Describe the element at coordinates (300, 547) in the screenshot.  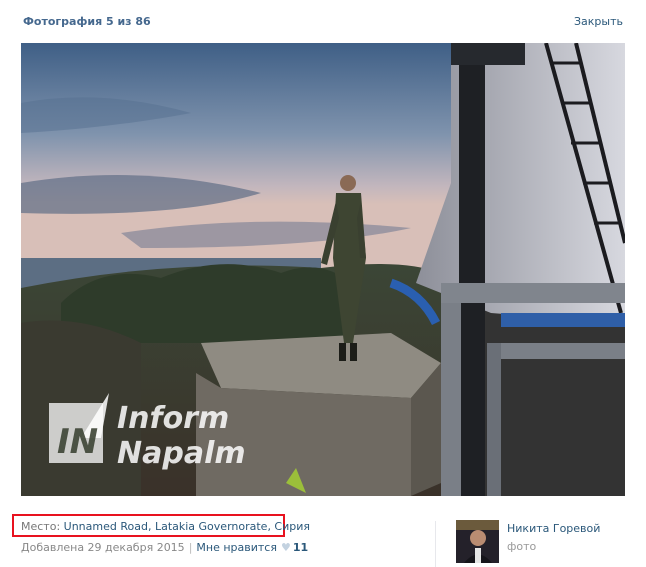
I see `like-count: 11` at that location.